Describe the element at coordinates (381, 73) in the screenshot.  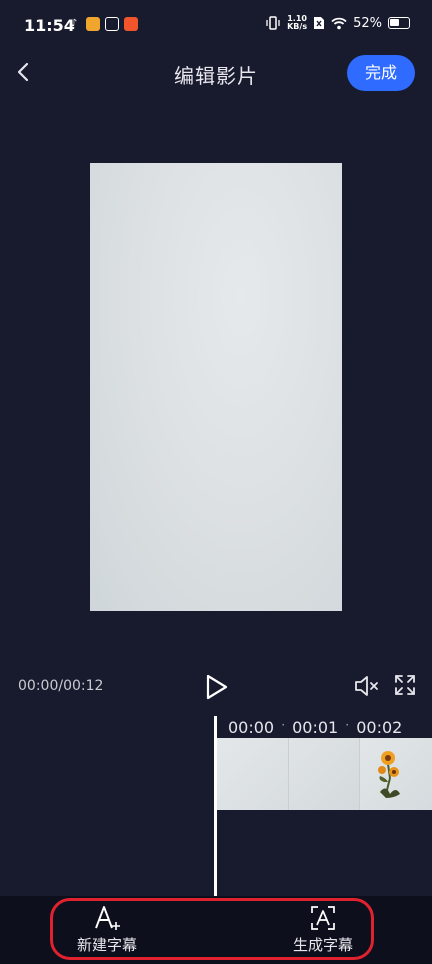
I see `done-button: 完成` at that location.